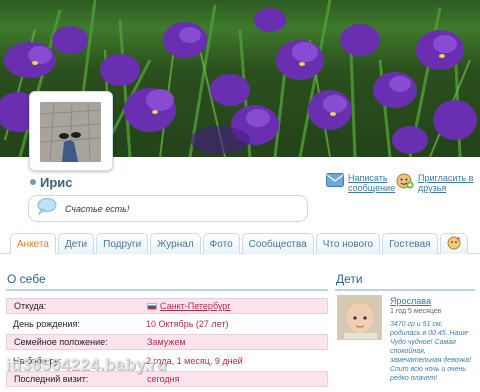  I want to click on site-watermark: id36564224.baby.ru, so click(87, 364).